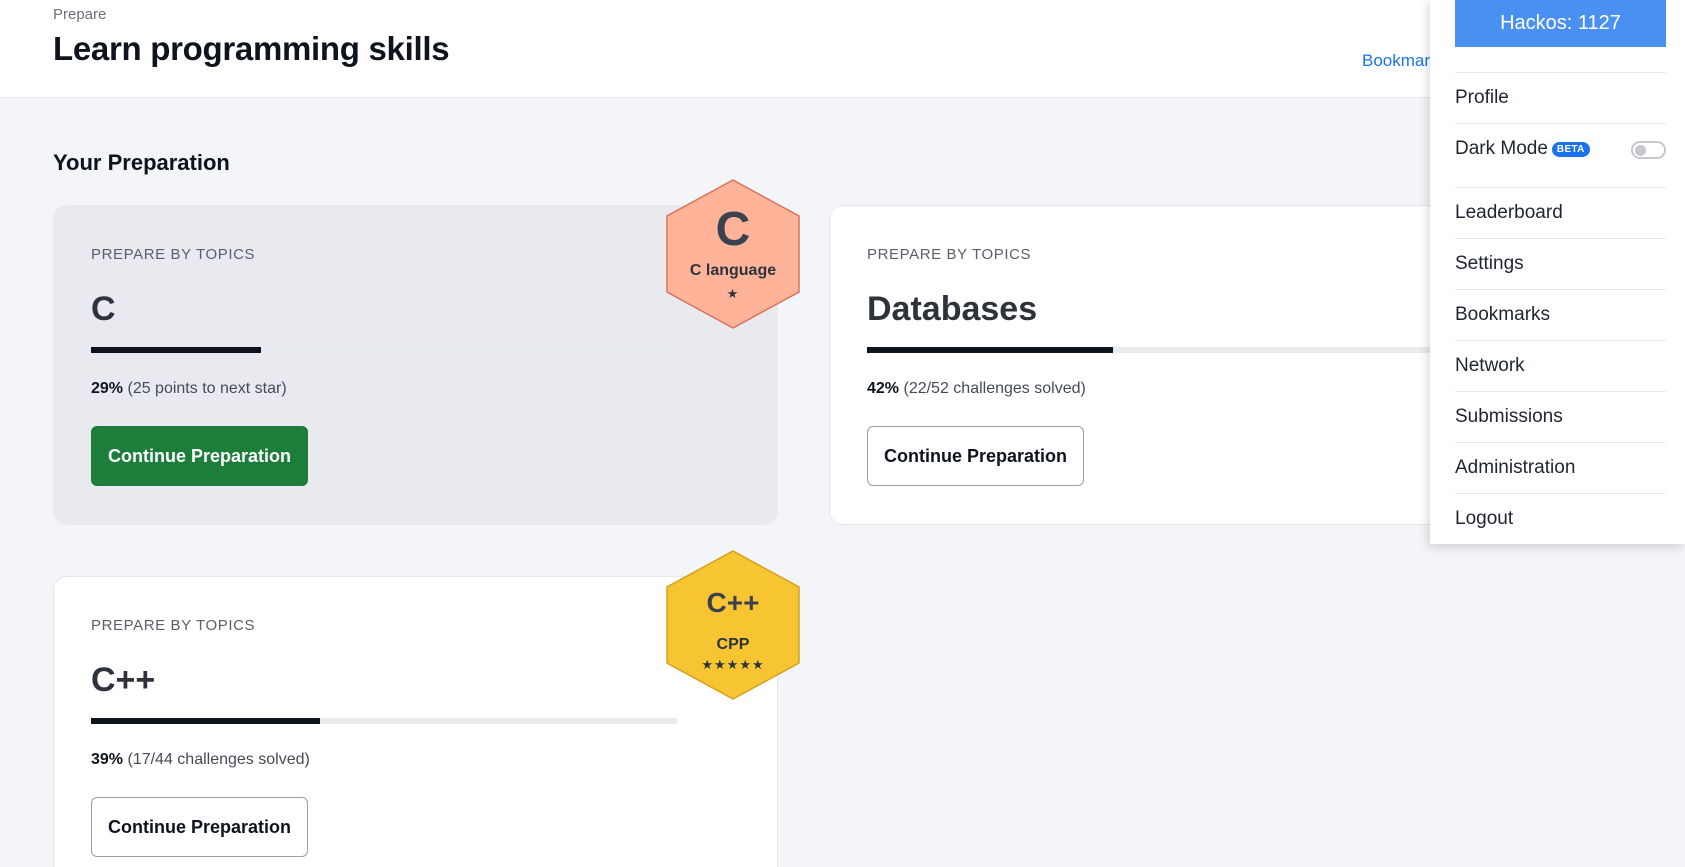  I want to click on menu-item-submissions: Submissions, so click(1560, 416).